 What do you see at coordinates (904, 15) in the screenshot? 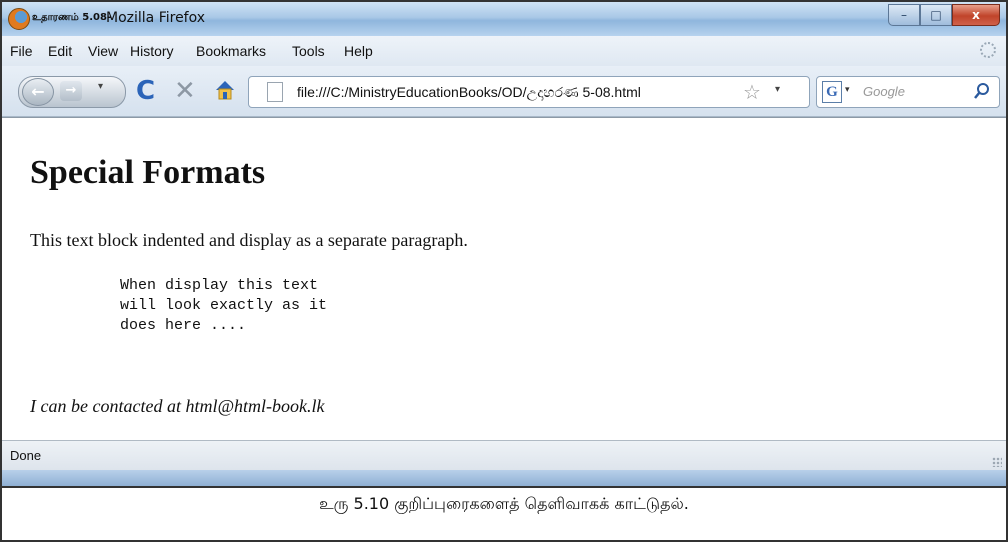
I see `minimize-button: –` at bounding box center [904, 15].